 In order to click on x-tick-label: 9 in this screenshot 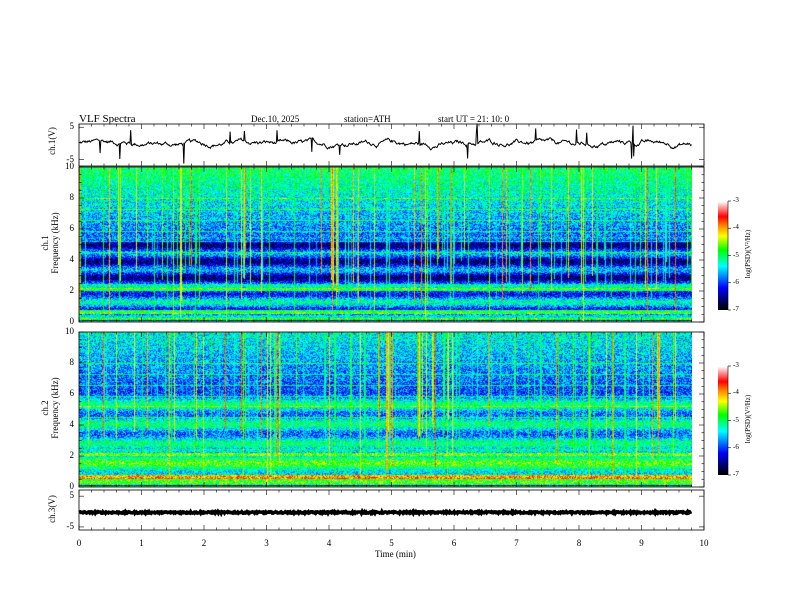, I will do `click(641, 543)`.